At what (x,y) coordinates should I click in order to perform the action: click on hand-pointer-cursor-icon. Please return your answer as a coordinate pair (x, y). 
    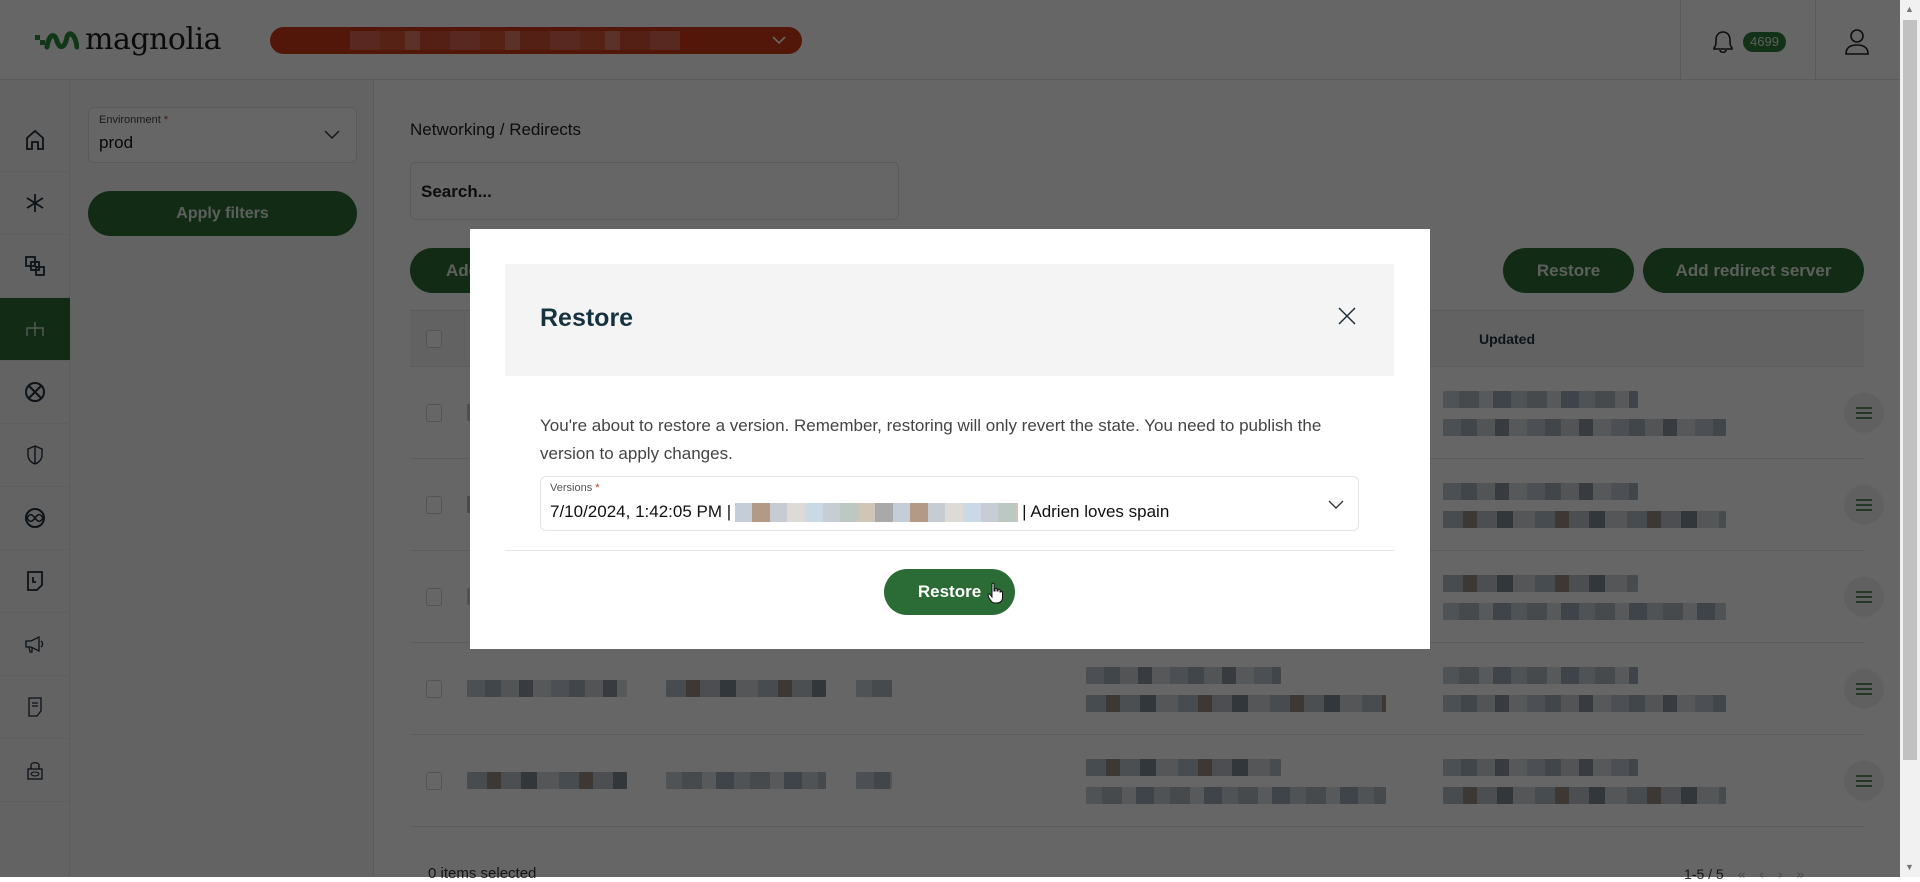
    Looking at the image, I should click on (995, 593).